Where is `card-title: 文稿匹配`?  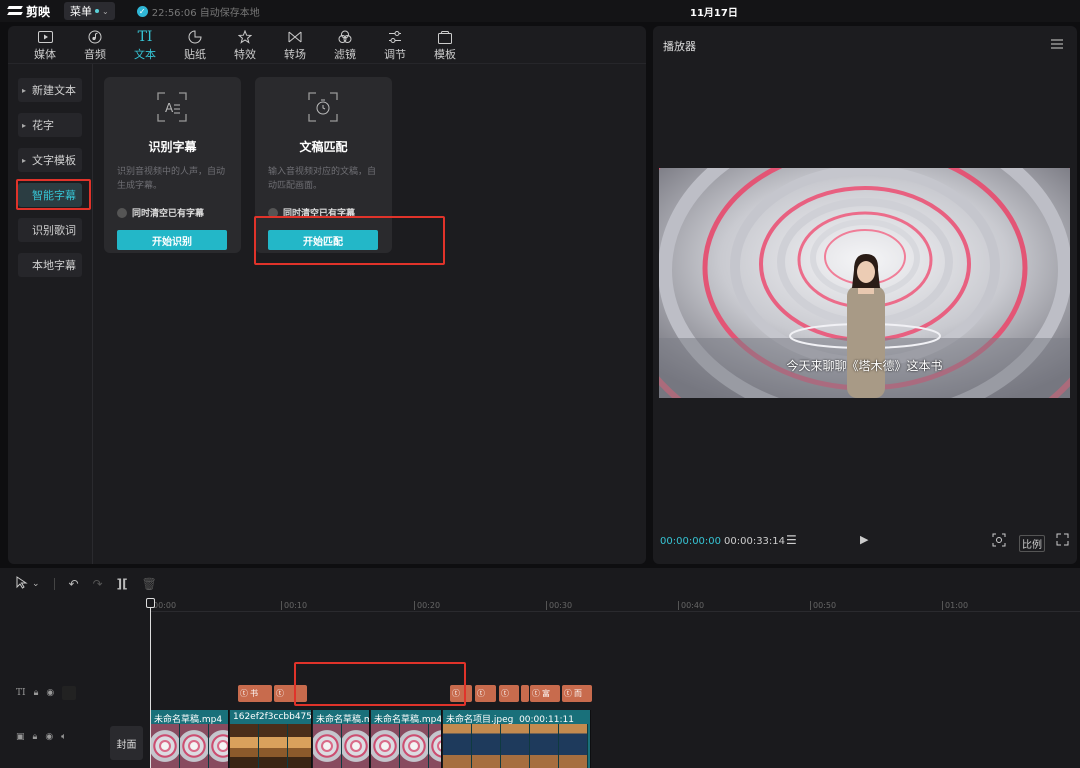 card-title: 文稿匹配 is located at coordinates (323, 147).